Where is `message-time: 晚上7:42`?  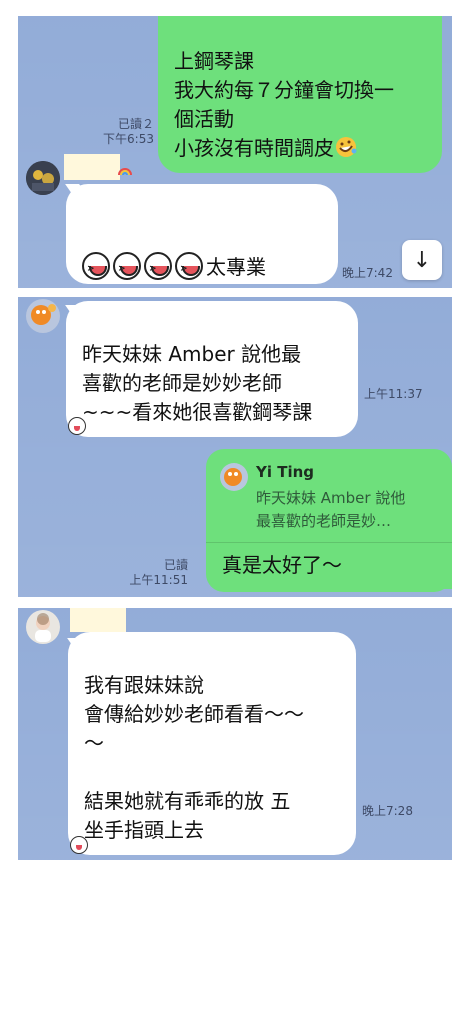 message-time: 晚上7:42 is located at coordinates (367, 273).